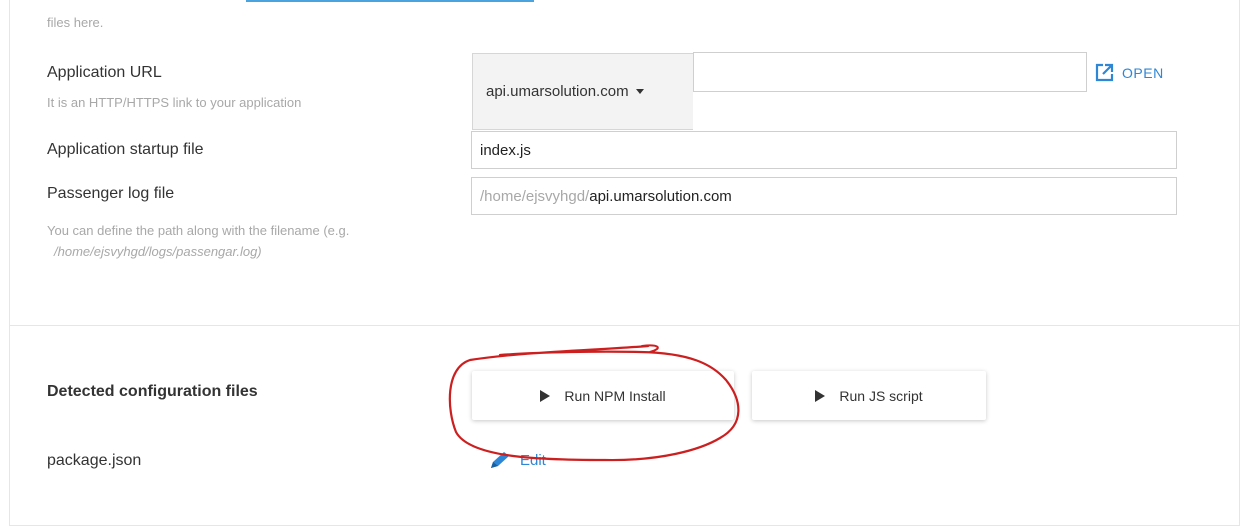  What do you see at coordinates (1143, 72) in the screenshot?
I see `open-link-label: OPEN` at bounding box center [1143, 72].